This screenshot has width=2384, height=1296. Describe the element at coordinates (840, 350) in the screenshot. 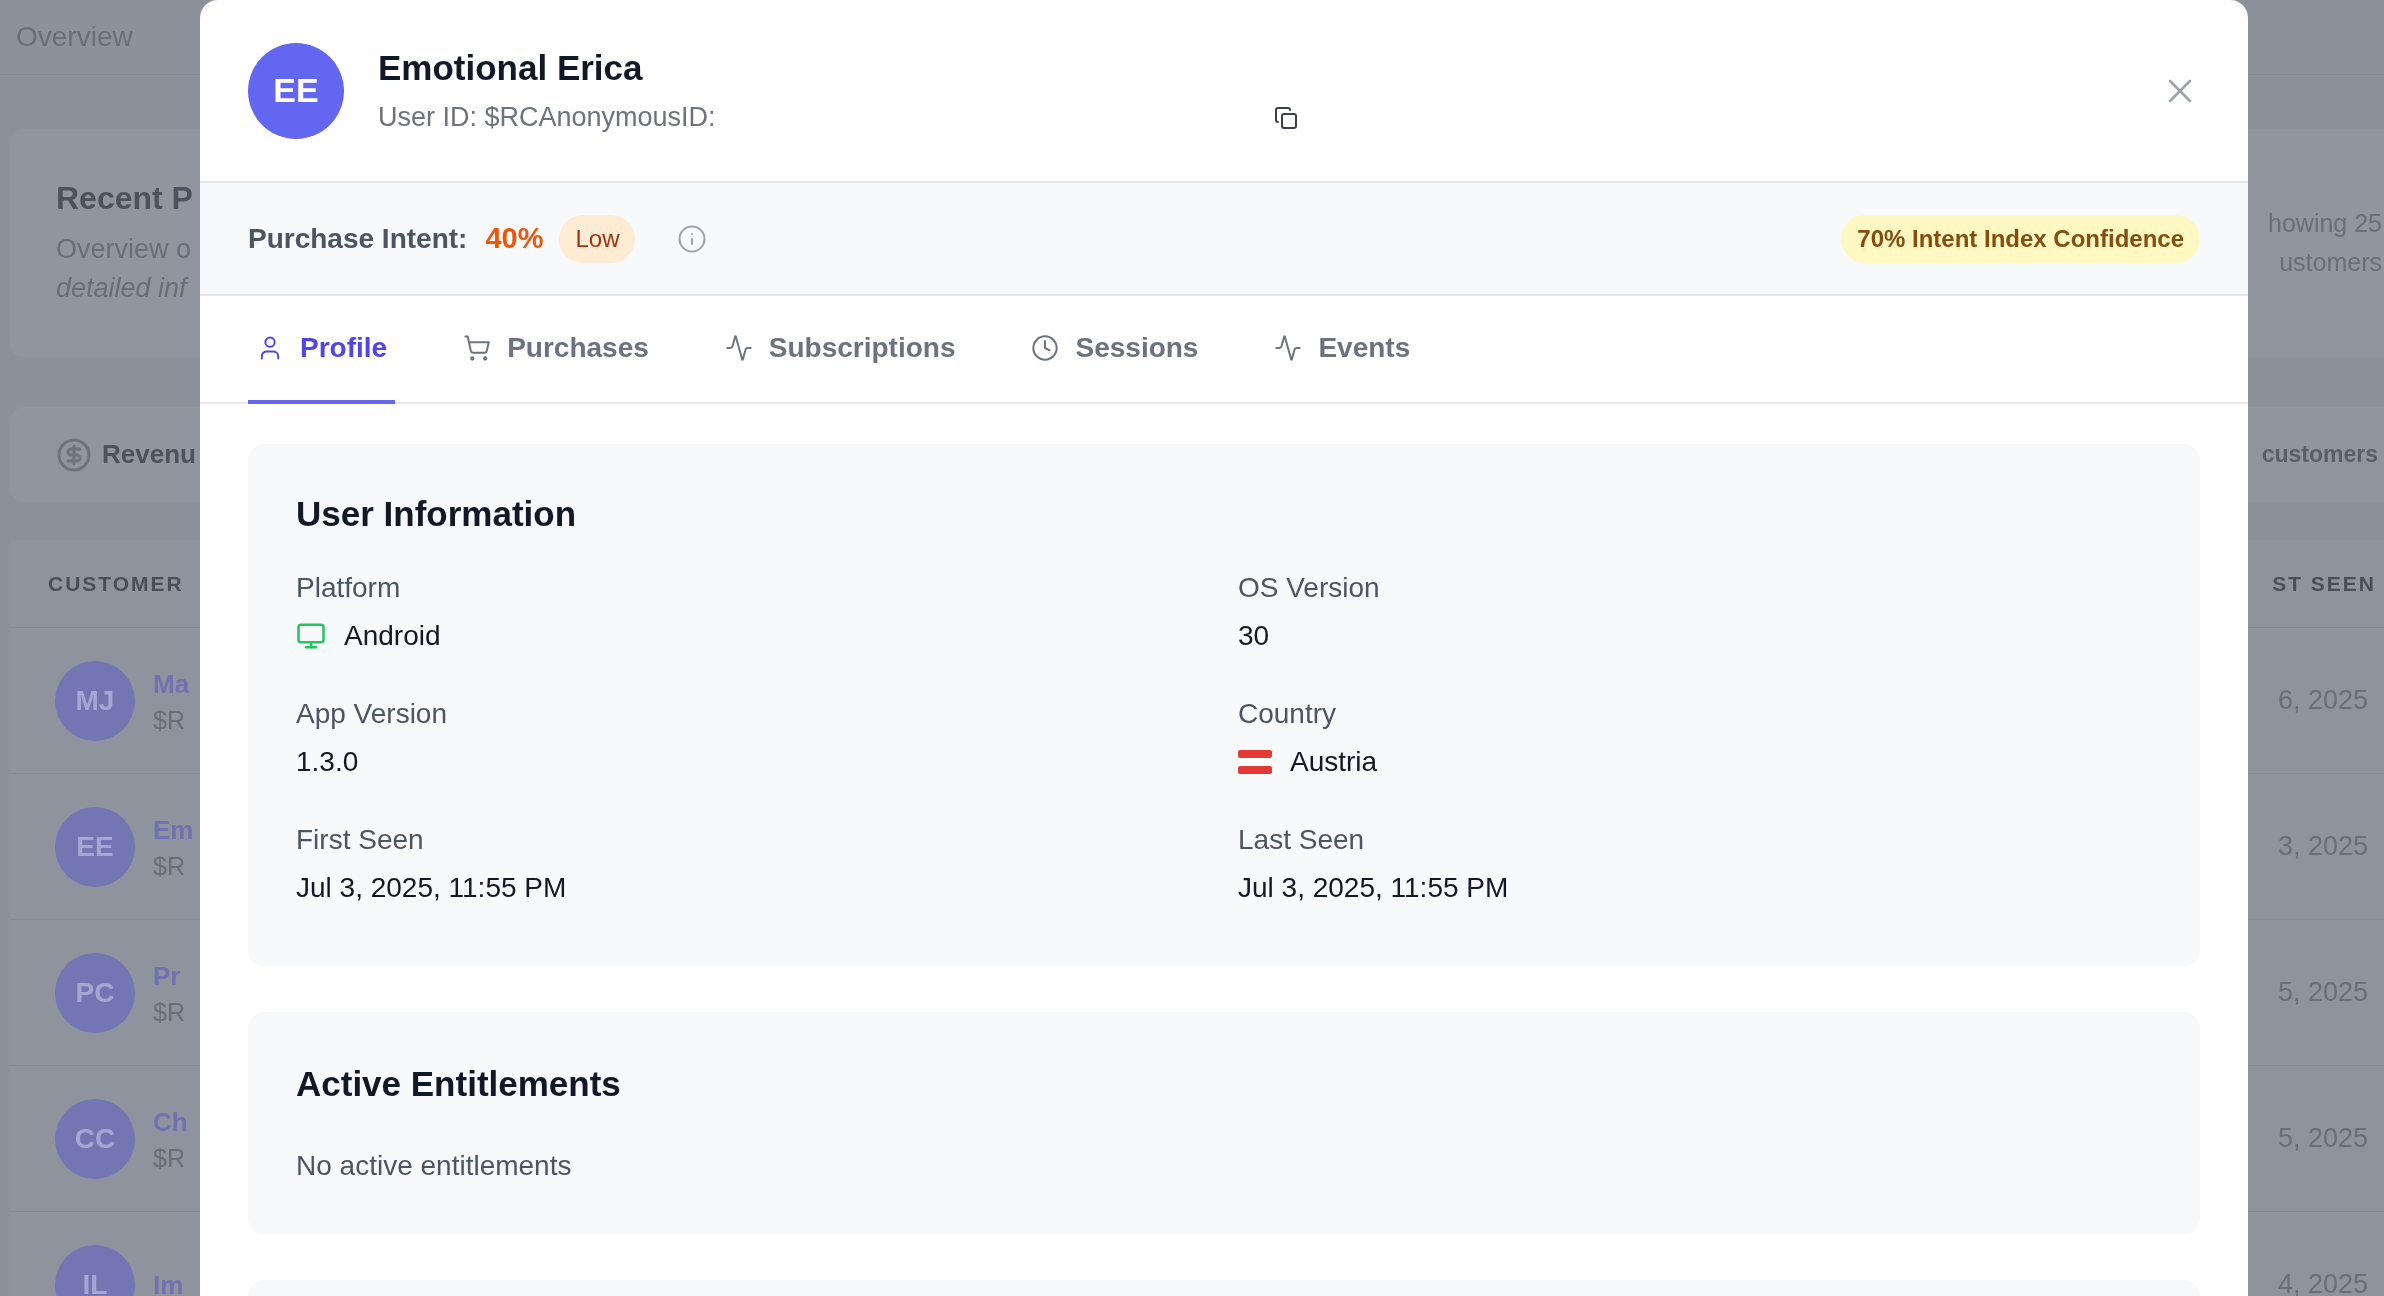

I see `tab: Subscriptions` at that location.